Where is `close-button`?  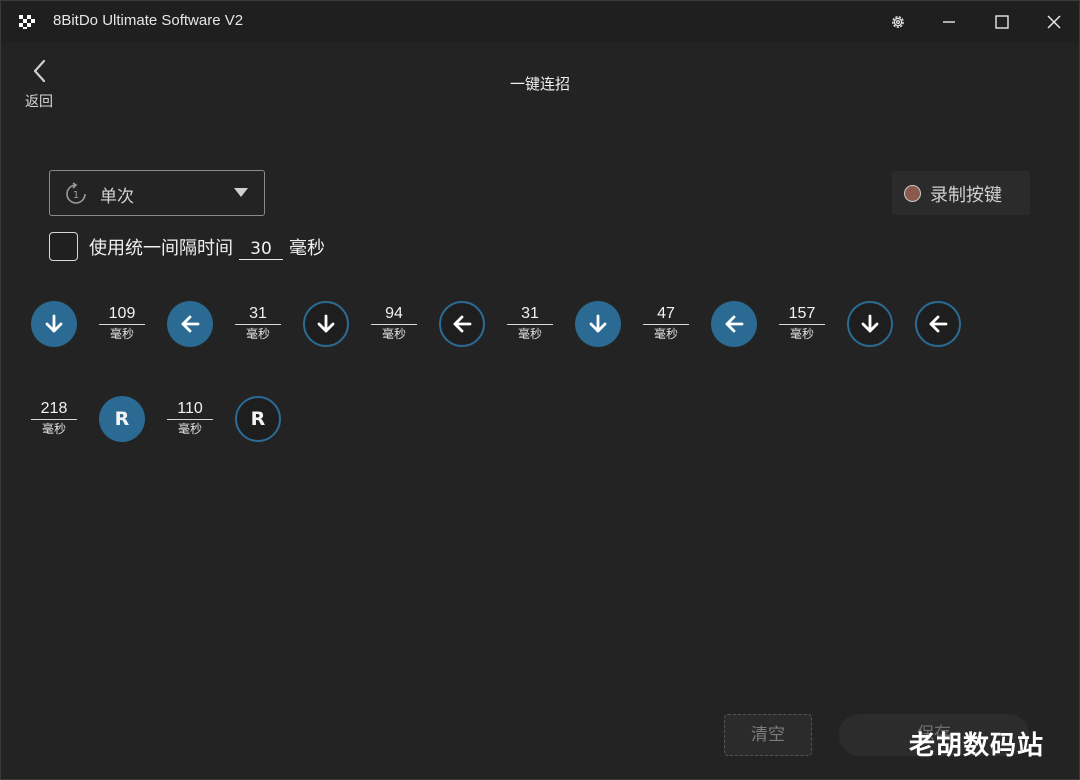
close-button is located at coordinates (1054, 22).